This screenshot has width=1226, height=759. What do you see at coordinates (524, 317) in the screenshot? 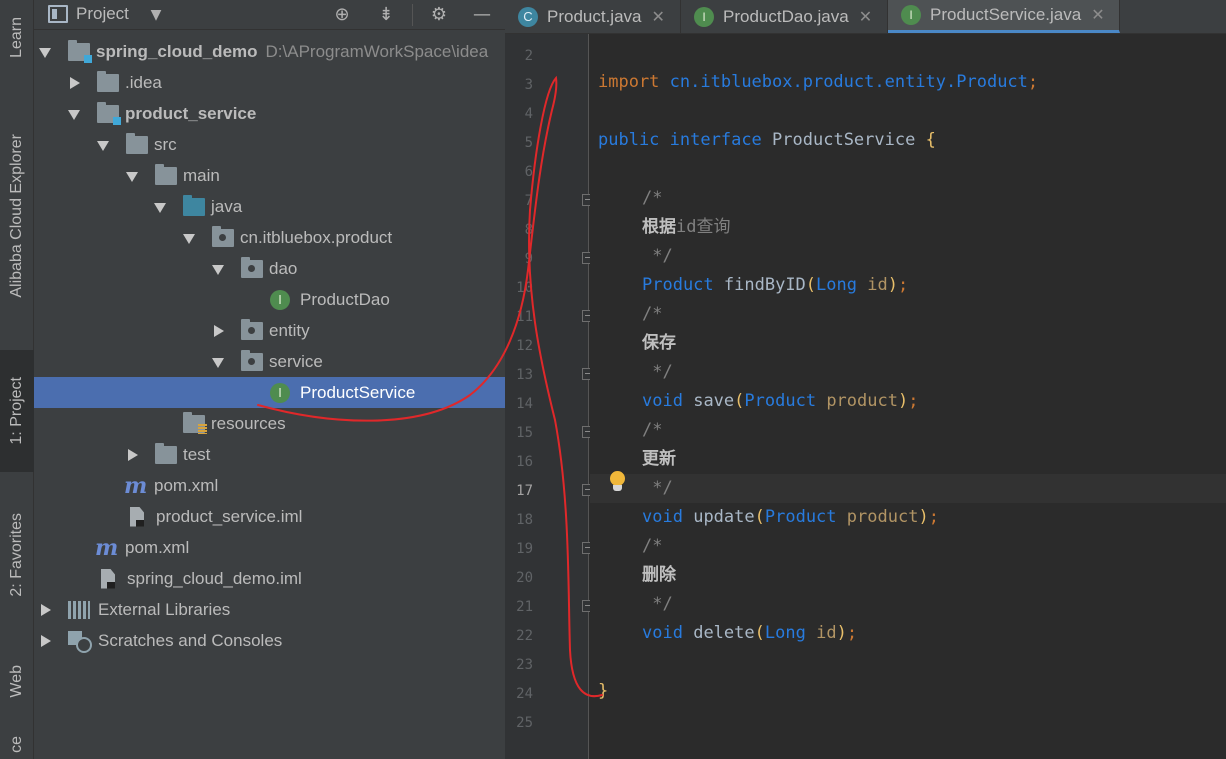
I see `line-number: 11` at bounding box center [524, 317].